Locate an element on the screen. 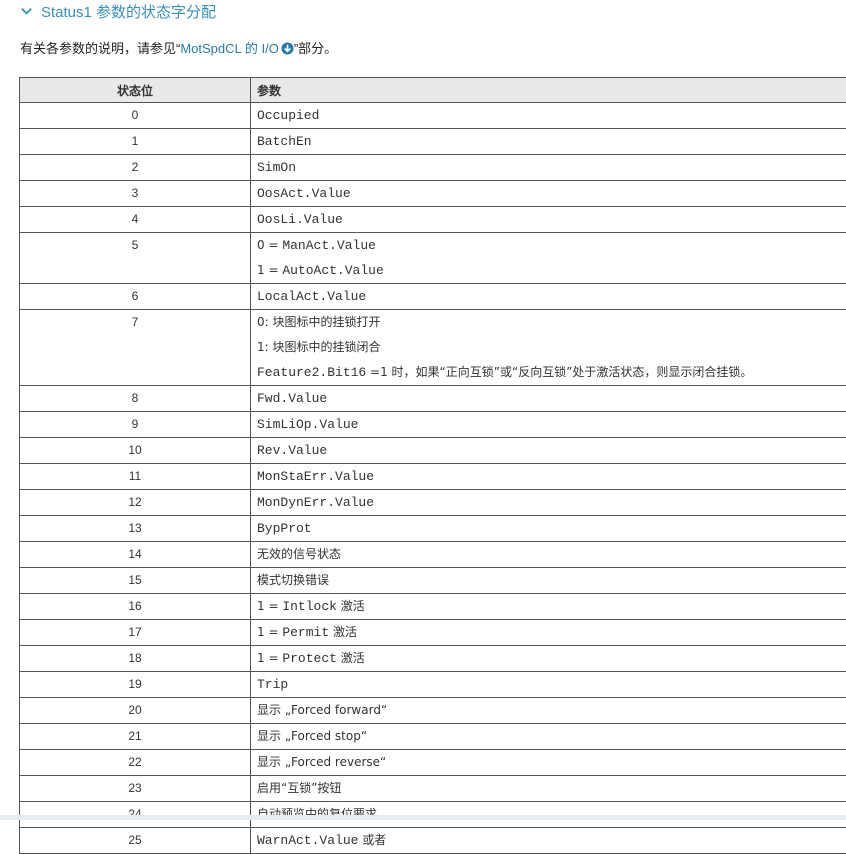 The width and height of the screenshot is (846, 854). status-bit-cell: 16 is located at coordinates (135, 607).